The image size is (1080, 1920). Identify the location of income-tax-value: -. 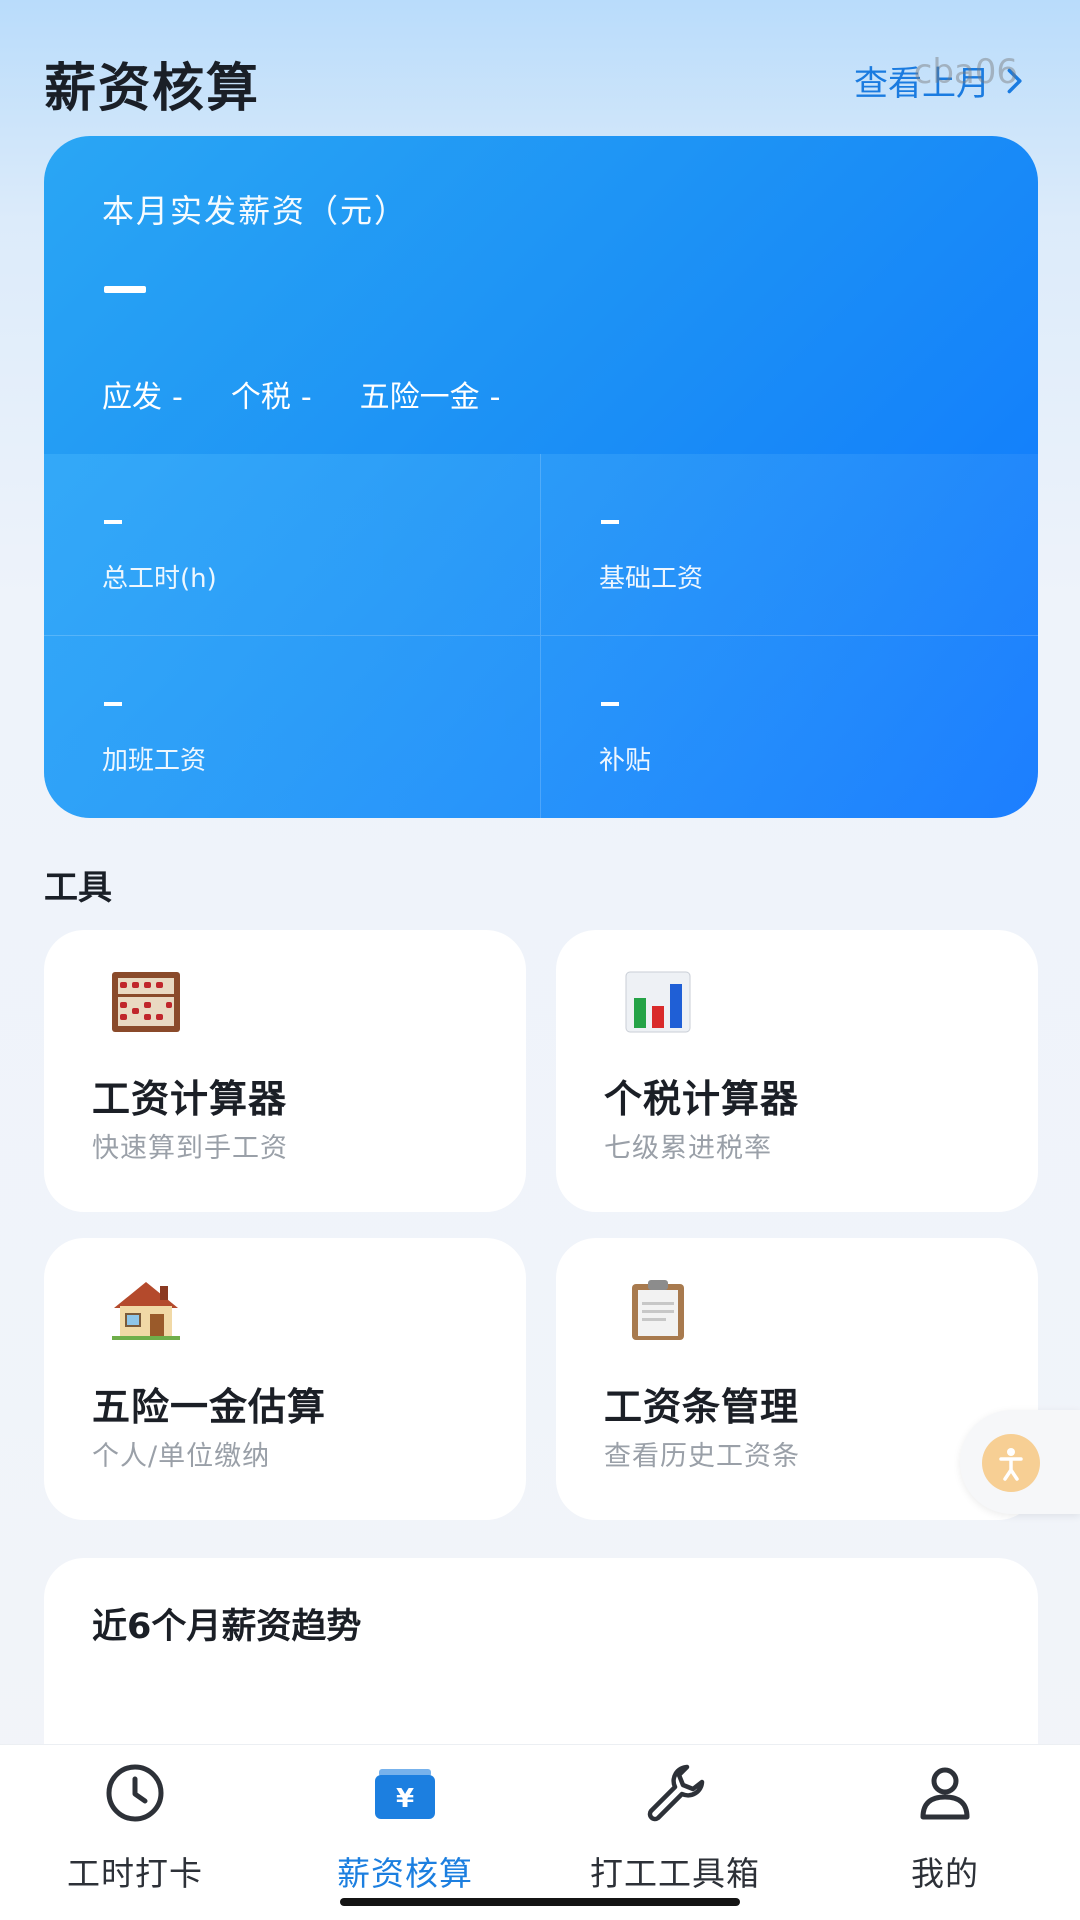
(306, 397).